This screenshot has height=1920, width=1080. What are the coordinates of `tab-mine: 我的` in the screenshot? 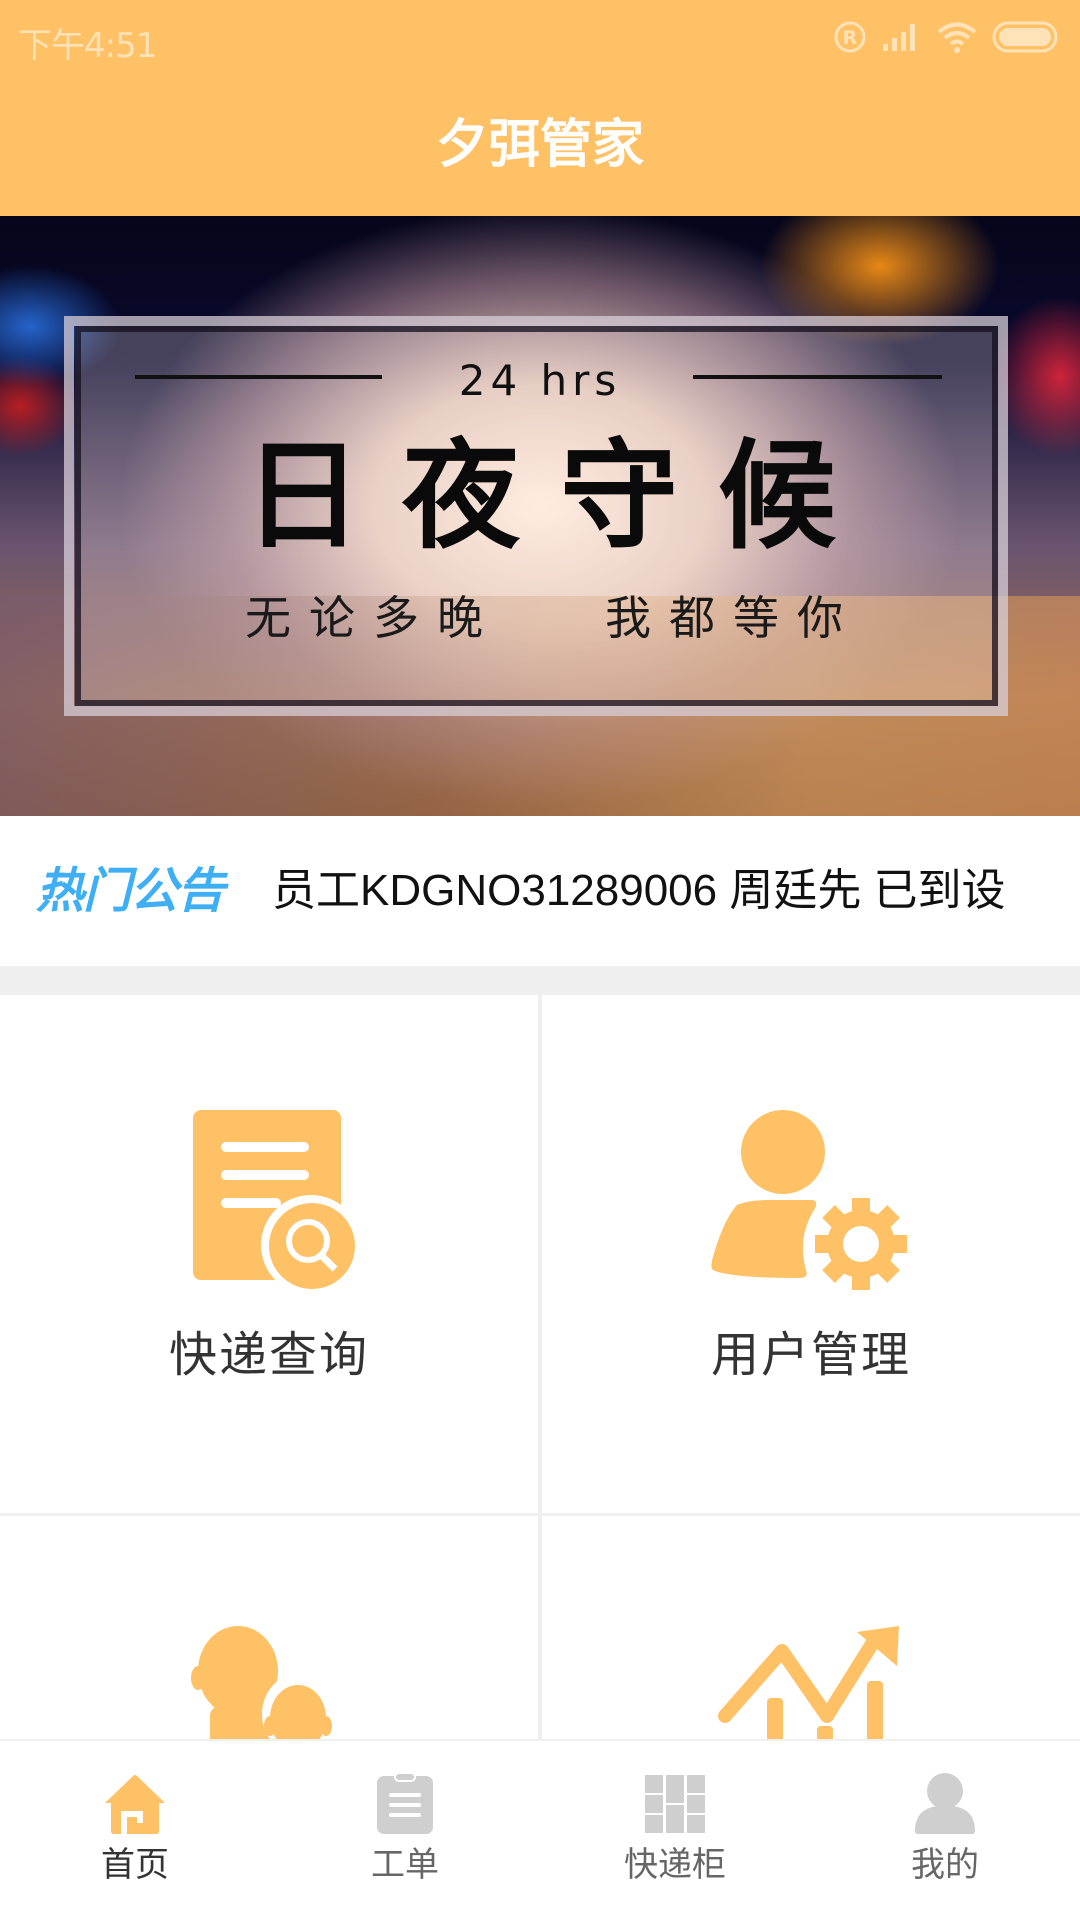 It's located at (945, 1830).